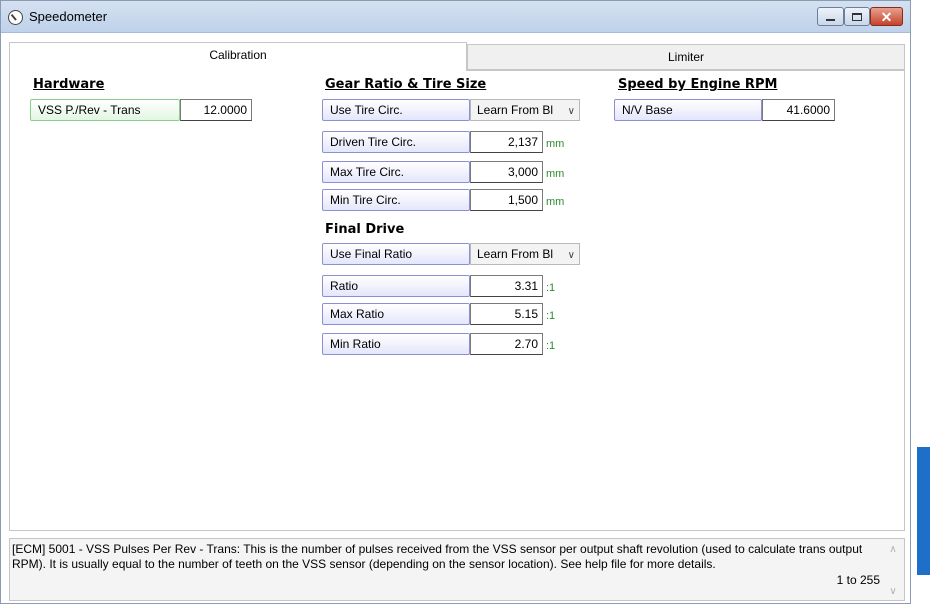 This screenshot has height=608, width=930. I want to click on min-tire-row: Min Tire Circ. 1,500 mm, so click(443, 200).